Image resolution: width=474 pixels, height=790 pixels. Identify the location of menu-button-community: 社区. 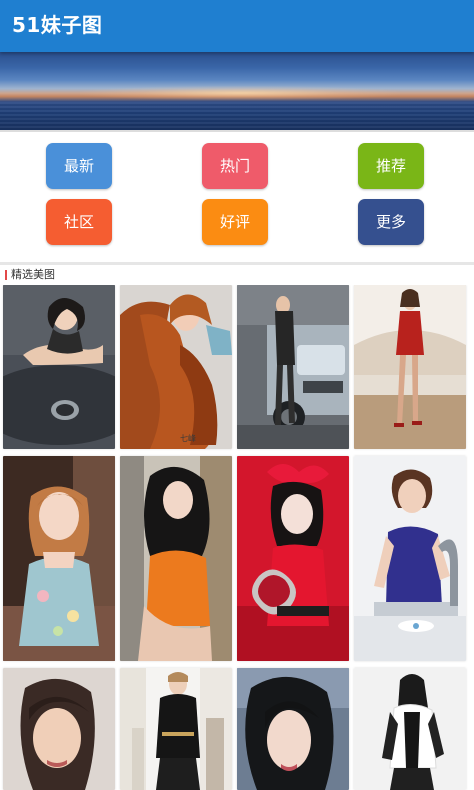
(79, 222).